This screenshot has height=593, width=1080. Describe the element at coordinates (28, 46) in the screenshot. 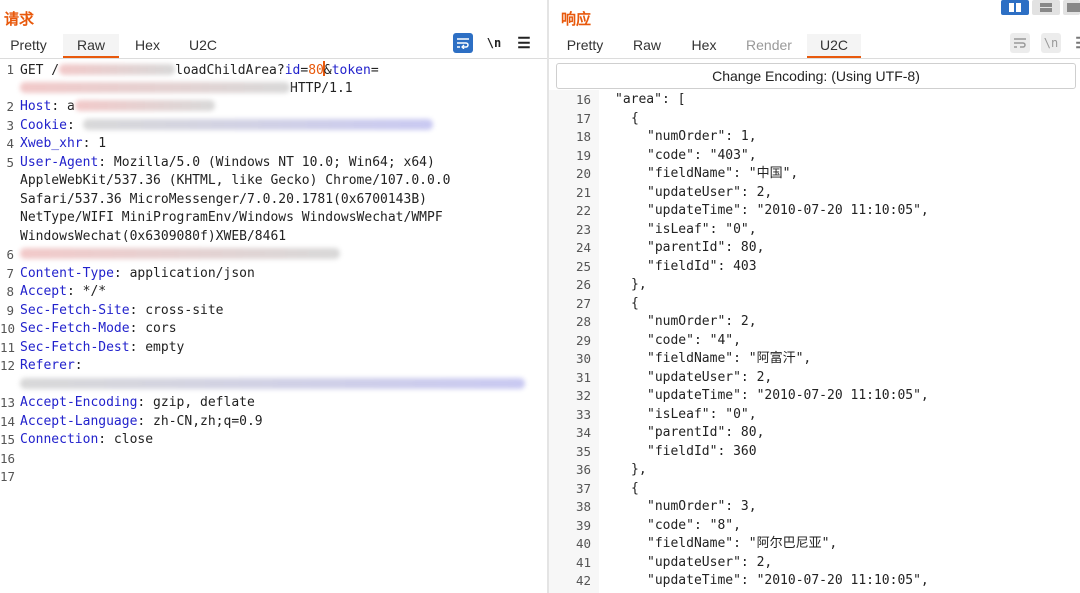

I see `request-tab-pretty: Pretty` at that location.